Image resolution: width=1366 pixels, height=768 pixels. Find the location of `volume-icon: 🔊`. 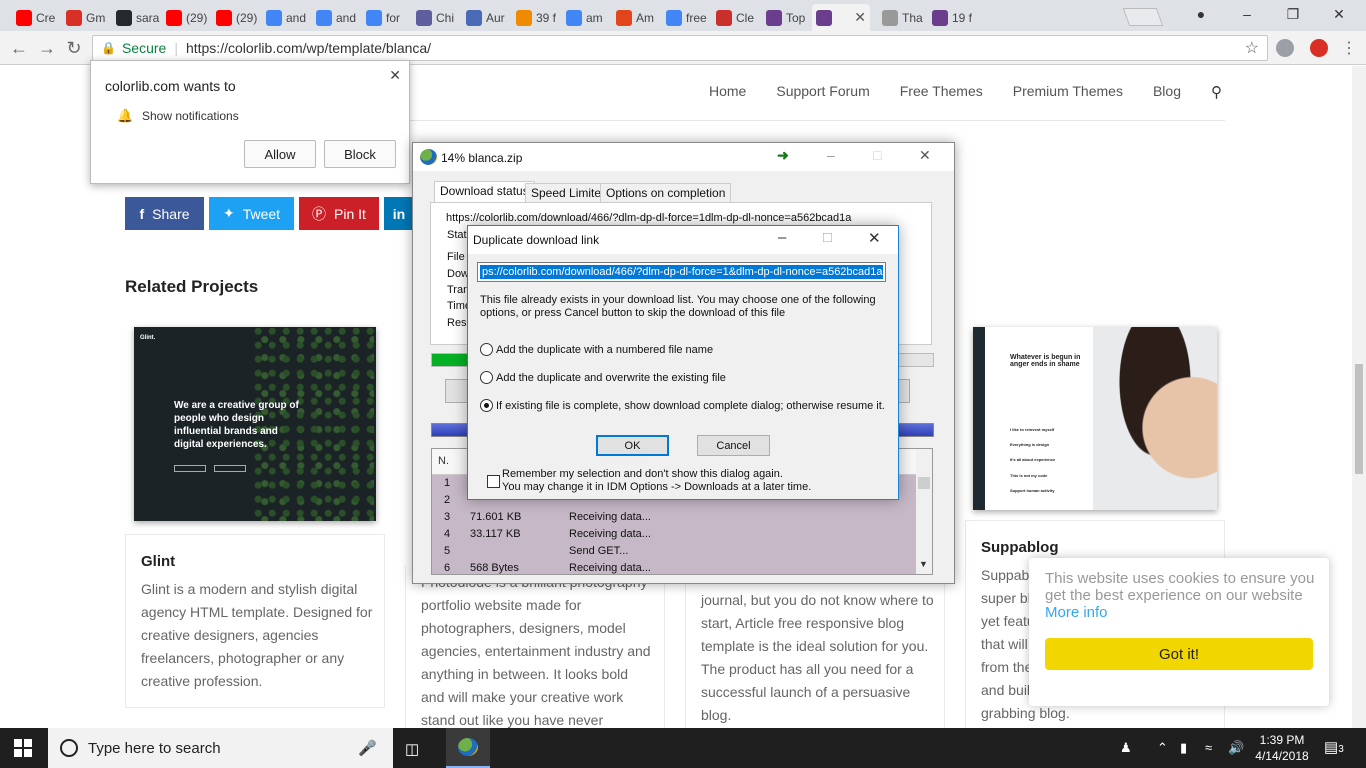

volume-icon: 🔊 is located at coordinates (1236, 748).